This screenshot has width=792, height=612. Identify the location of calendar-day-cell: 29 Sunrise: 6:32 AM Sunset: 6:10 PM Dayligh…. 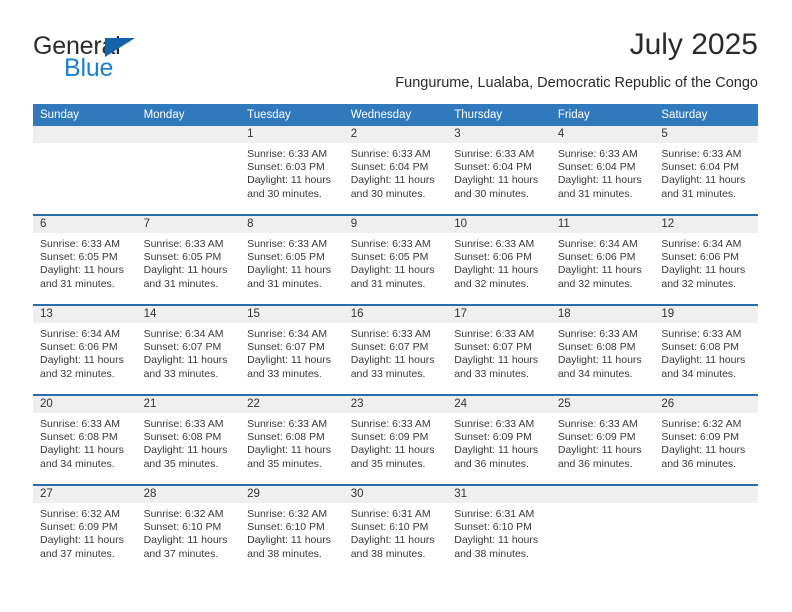
(292, 529).